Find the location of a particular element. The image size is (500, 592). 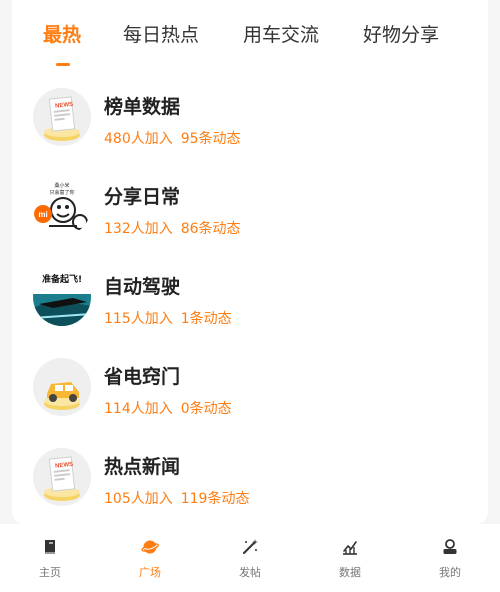

group-stats: 114人加入 0条动态 is located at coordinates (168, 408).